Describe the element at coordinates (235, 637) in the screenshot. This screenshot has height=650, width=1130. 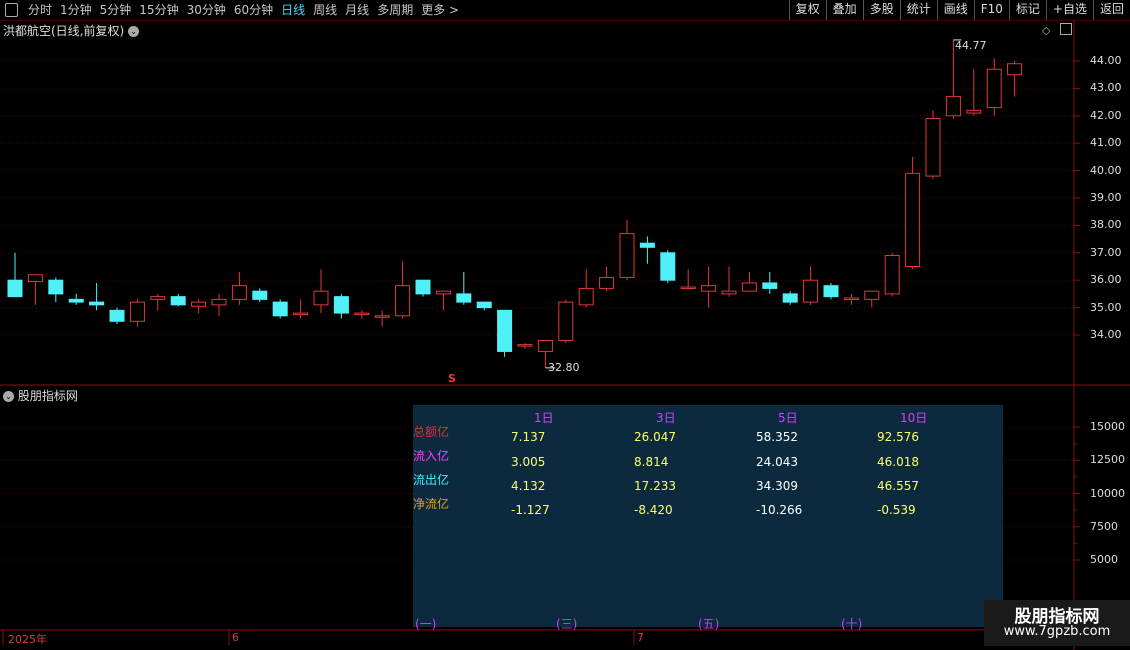
I see `date-label: 6` at that location.